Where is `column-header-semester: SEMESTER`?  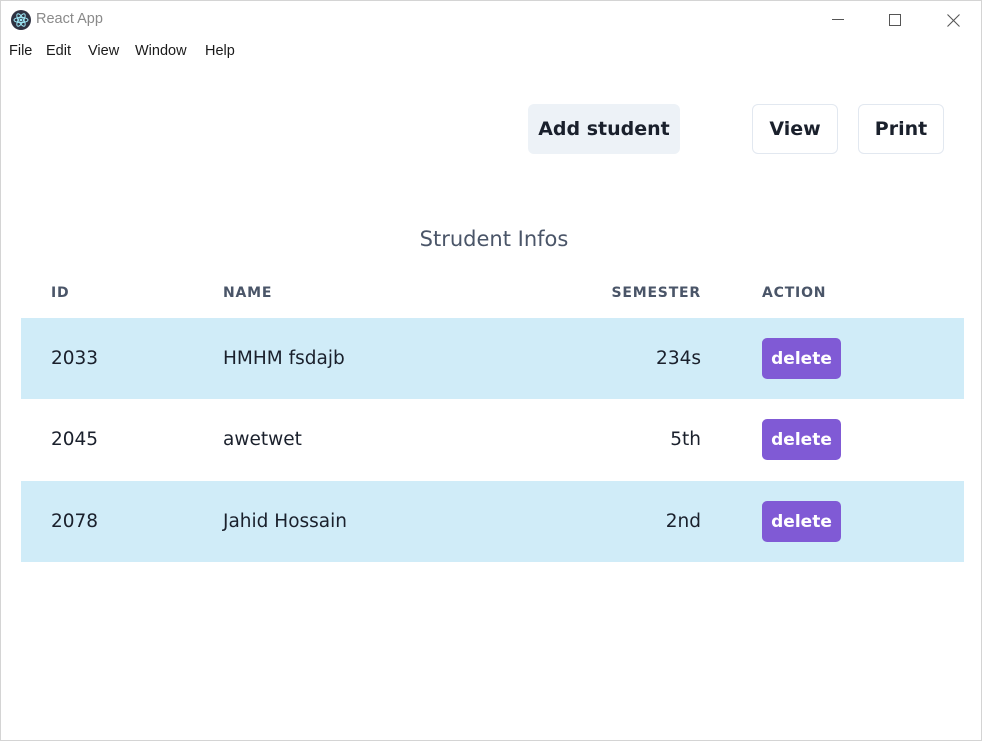
column-header-semester: SEMESTER is located at coordinates (656, 293).